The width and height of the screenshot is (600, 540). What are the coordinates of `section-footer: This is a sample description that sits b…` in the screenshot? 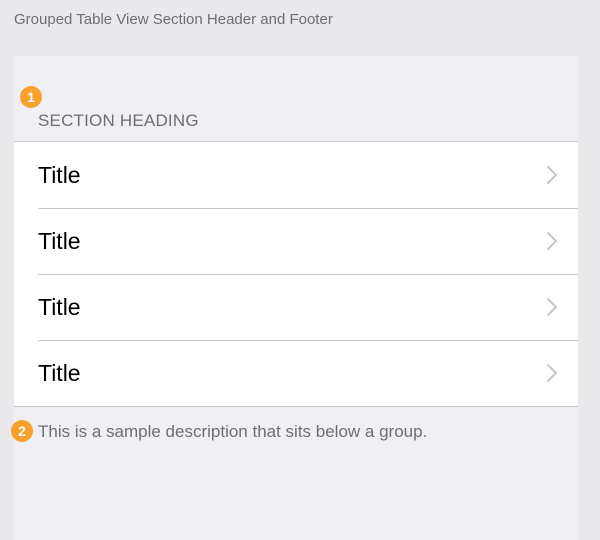 It's located at (233, 431).